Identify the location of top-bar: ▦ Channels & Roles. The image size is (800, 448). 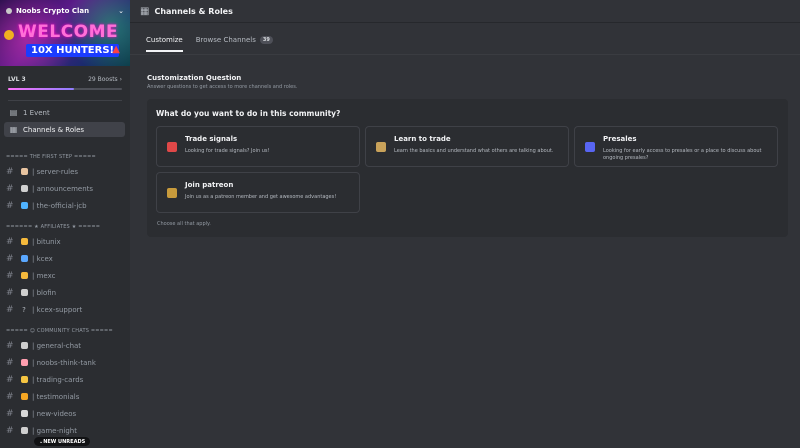
(465, 11).